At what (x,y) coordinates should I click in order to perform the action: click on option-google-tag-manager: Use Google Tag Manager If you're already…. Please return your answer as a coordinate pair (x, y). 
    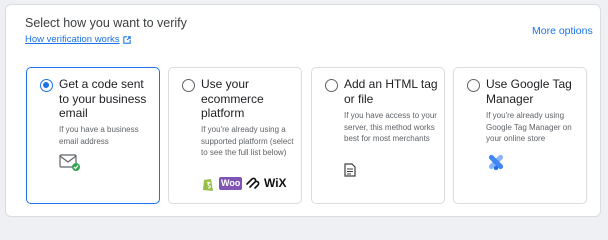
    Looking at the image, I should click on (520, 135).